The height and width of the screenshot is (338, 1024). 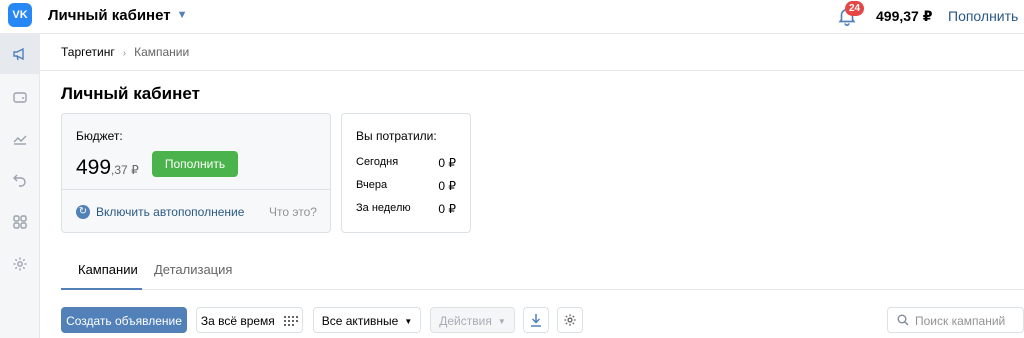 What do you see at coordinates (170, 212) in the screenshot?
I see `auto-topup-link: Включить автопополнение` at bounding box center [170, 212].